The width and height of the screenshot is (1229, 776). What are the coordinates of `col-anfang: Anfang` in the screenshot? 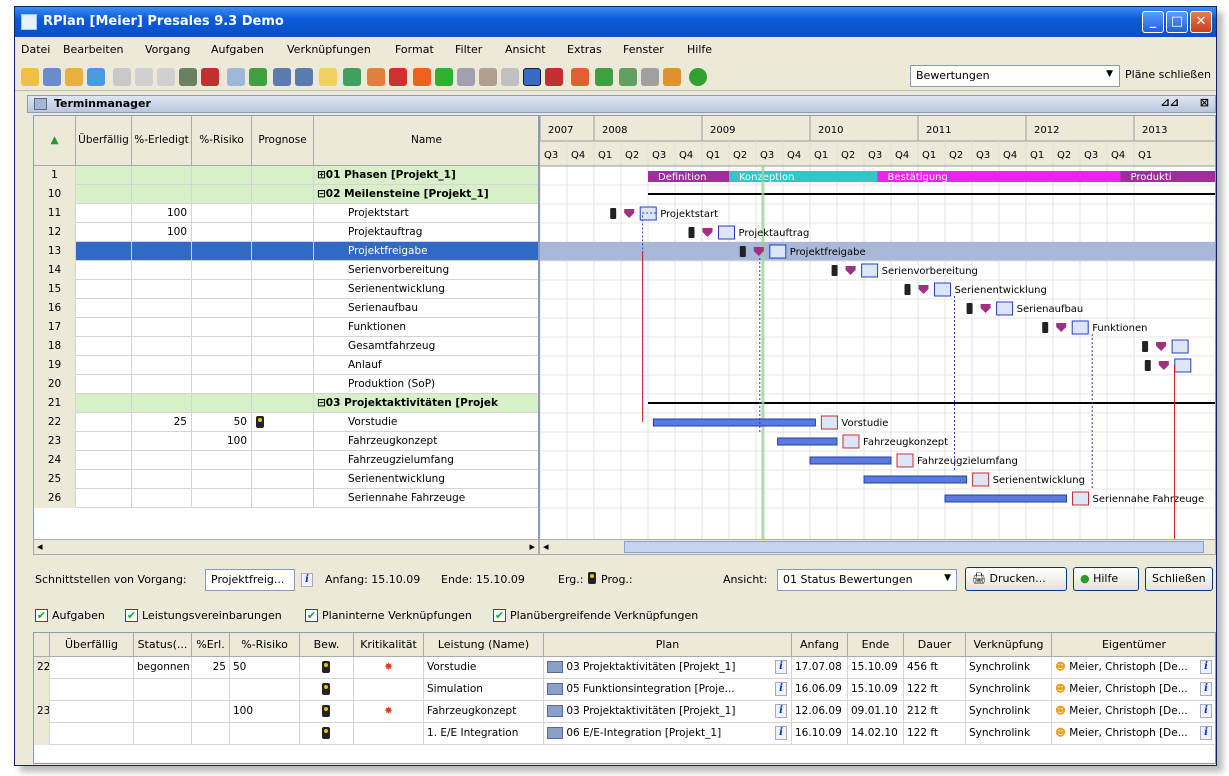 It's located at (820, 645).